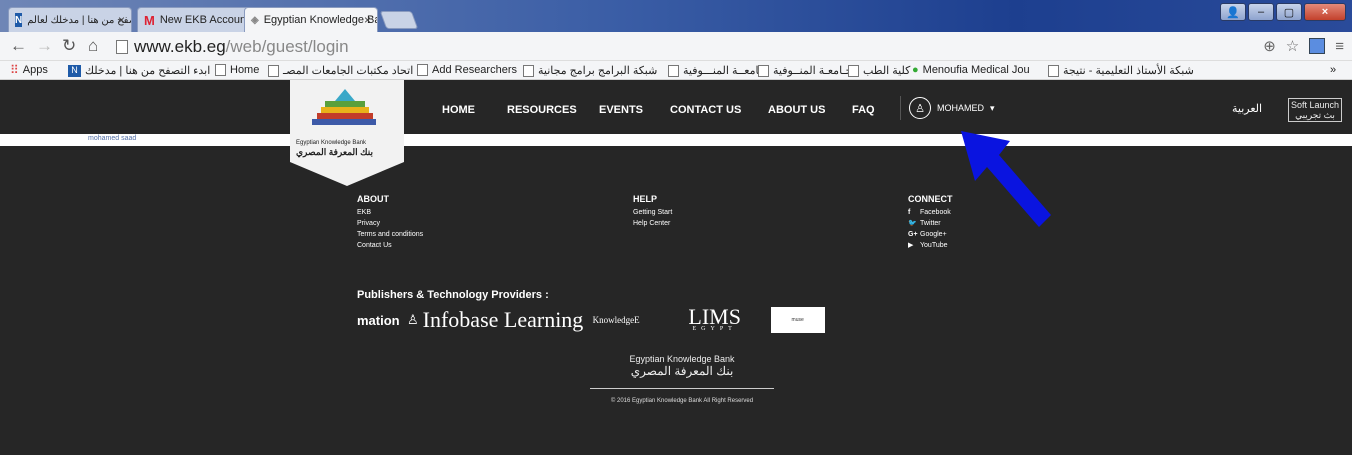  Describe the element at coordinates (287, 46) in the screenshot. I see `url-path: /web/guest/login` at that location.